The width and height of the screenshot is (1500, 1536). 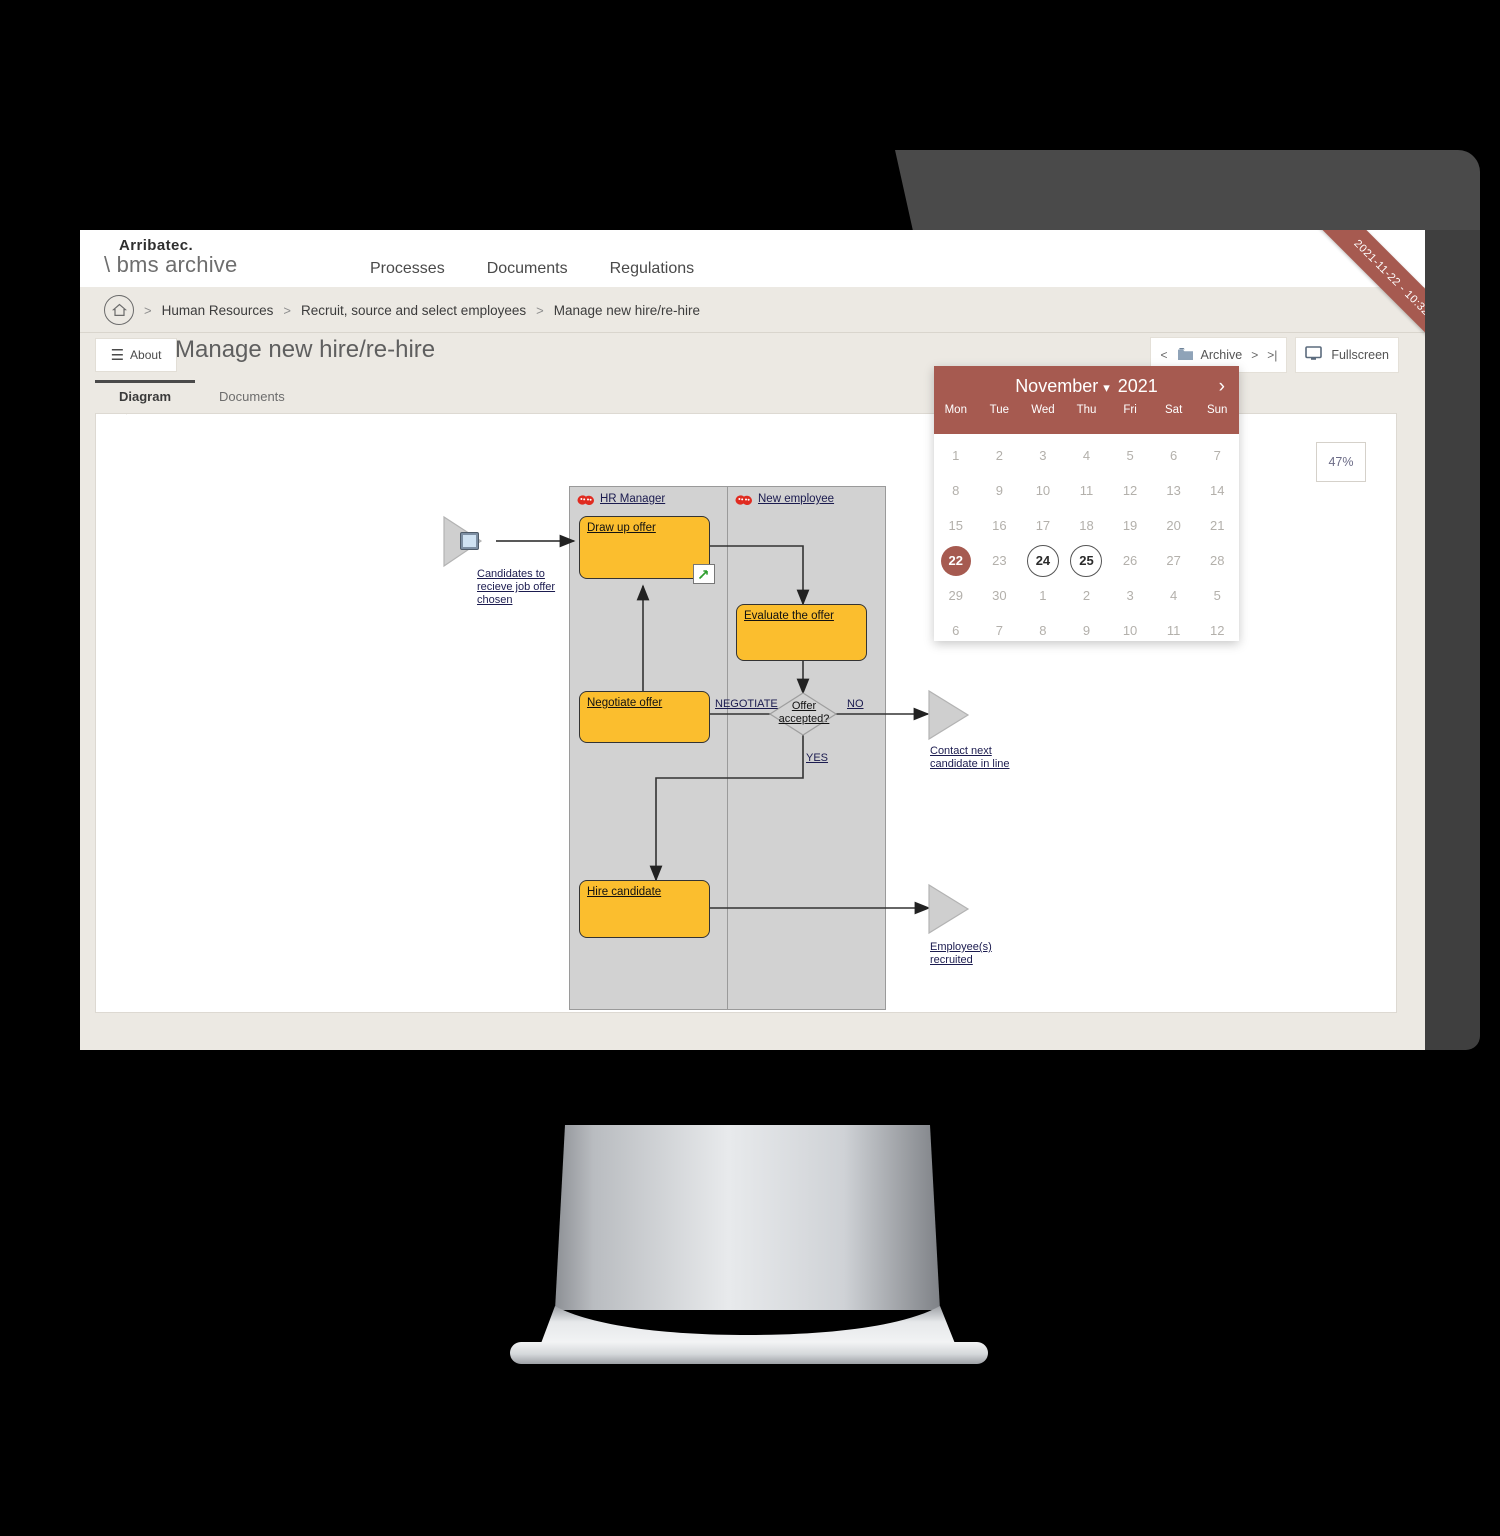 What do you see at coordinates (407, 269) in the screenshot?
I see `nav-item-processes: Processes` at bounding box center [407, 269].